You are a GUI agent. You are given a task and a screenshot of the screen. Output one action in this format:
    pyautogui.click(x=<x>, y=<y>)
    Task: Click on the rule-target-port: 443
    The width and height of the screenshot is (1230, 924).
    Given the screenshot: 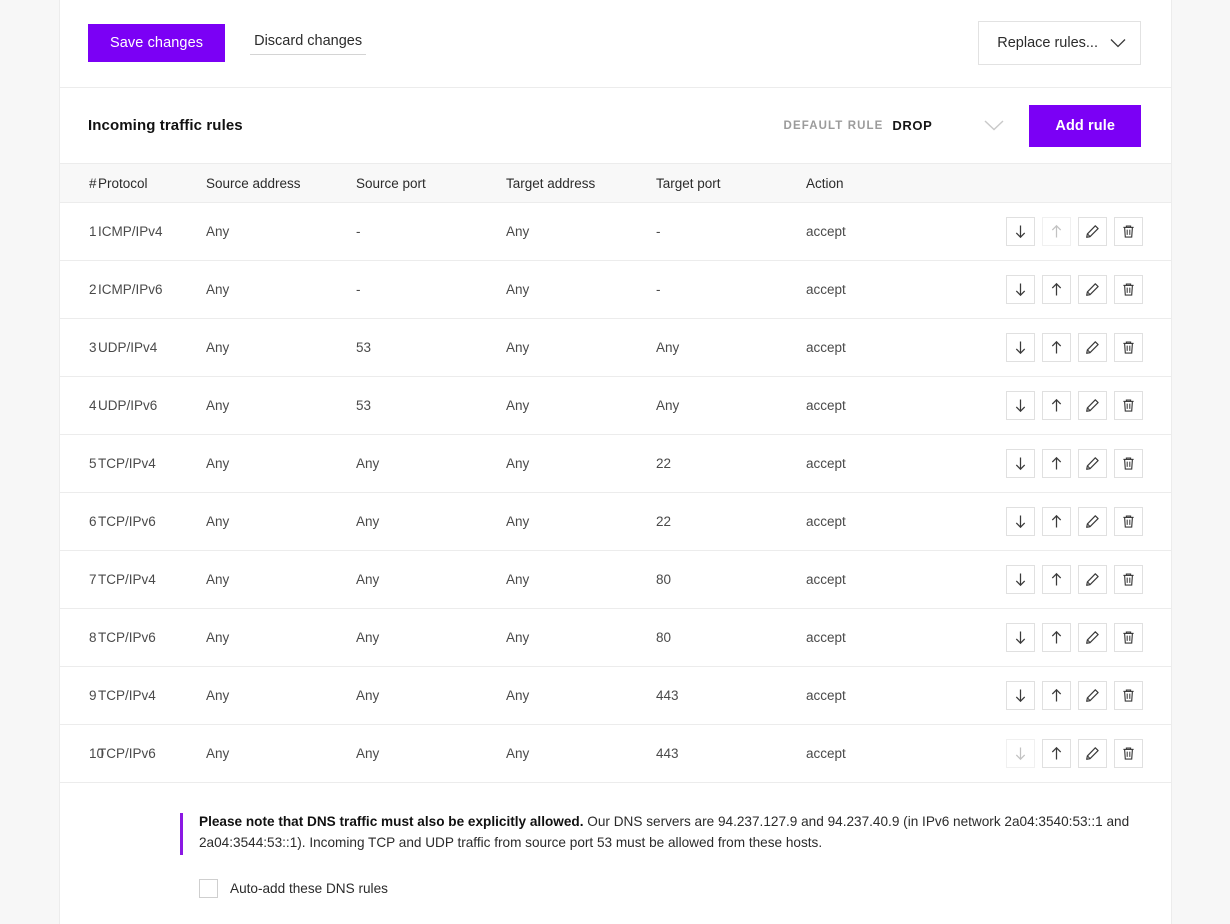 What is the action you would take?
    pyautogui.click(x=731, y=695)
    